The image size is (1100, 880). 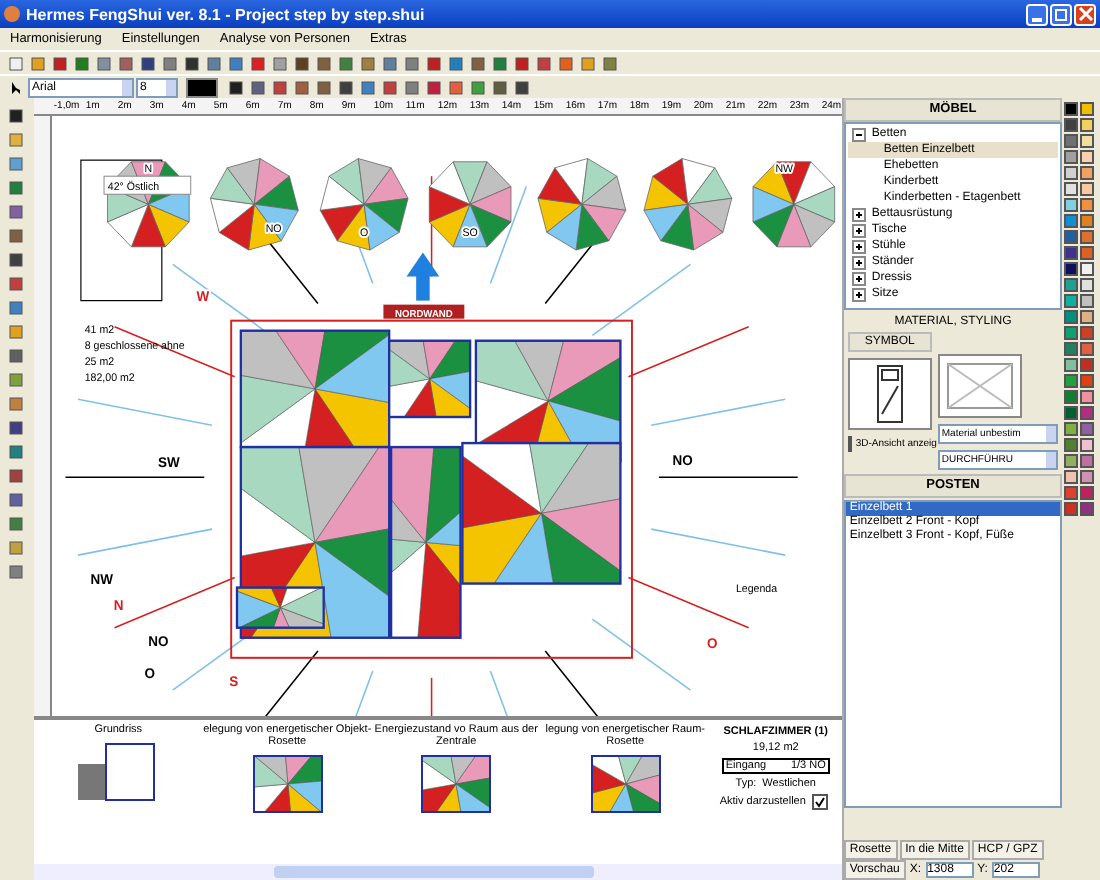 I want to click on minimize-button, so click(x=1037, y=14).